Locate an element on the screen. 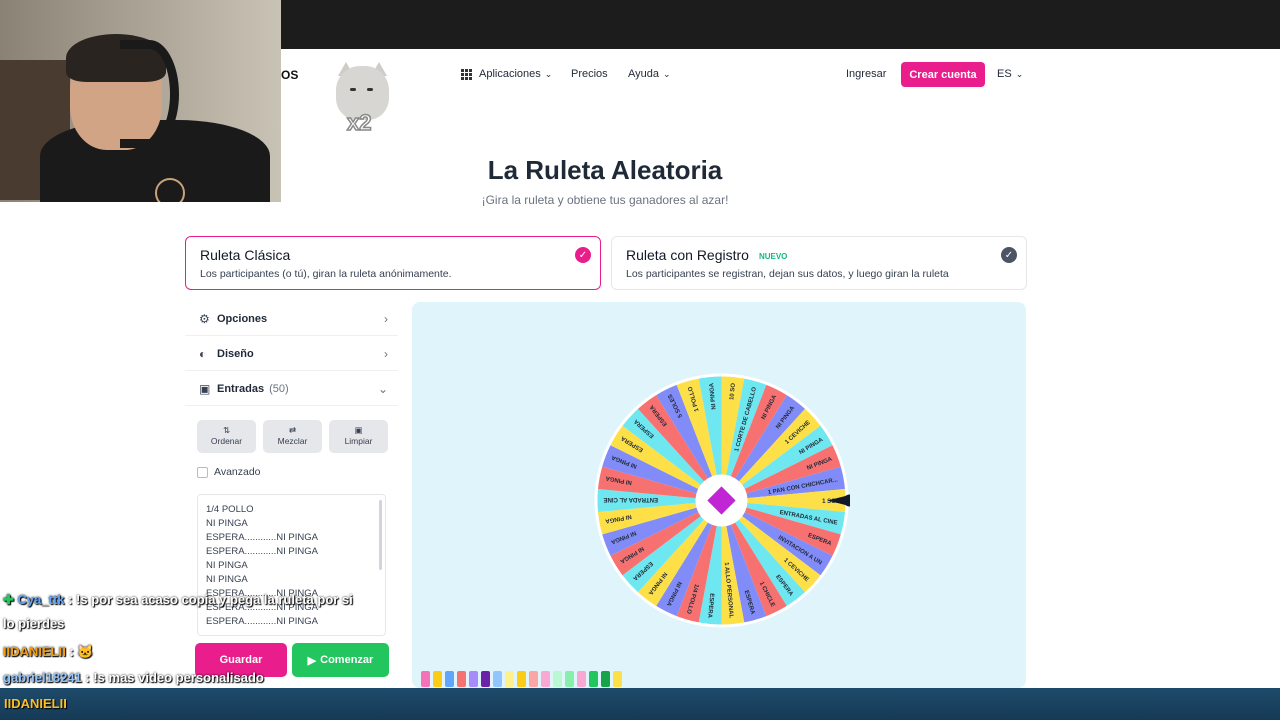  sort-button: ⇅ Ordenar is located at coordinates (226, 436).